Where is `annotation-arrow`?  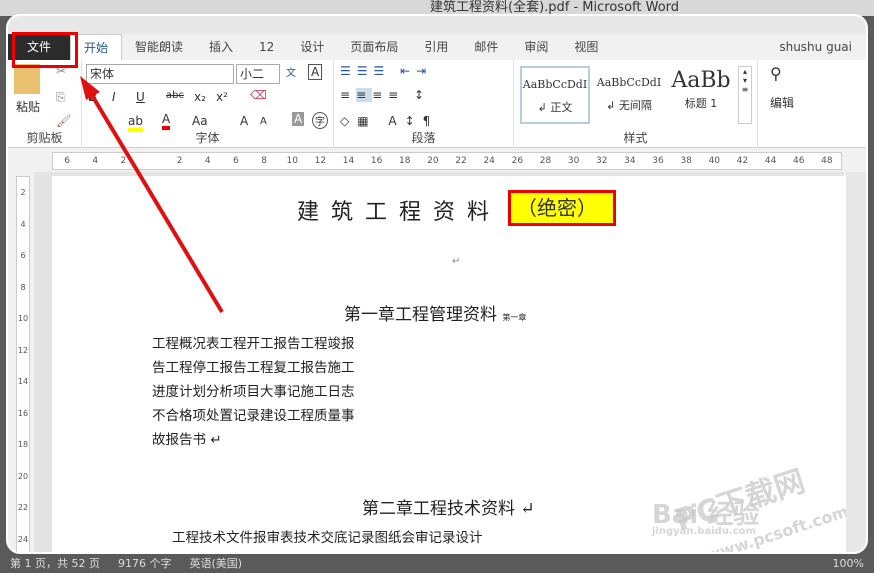 annotation-arrow is located at coordinates (152, 195).